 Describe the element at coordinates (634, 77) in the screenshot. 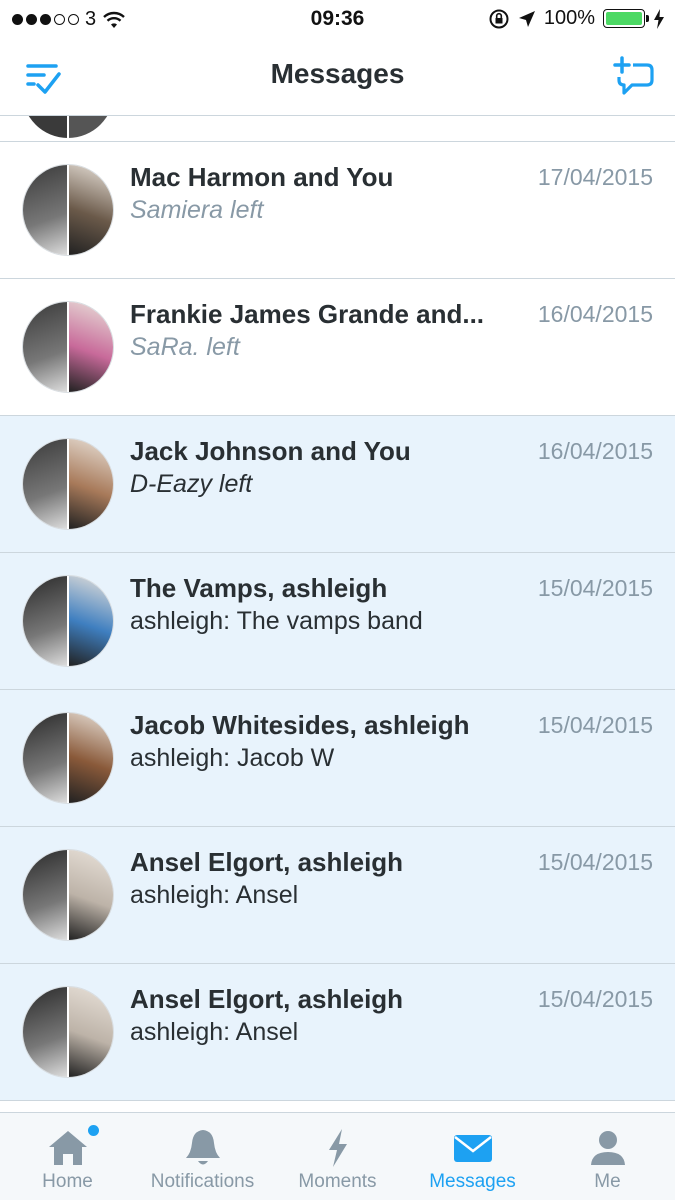

I see `new-message-icon` at that location.